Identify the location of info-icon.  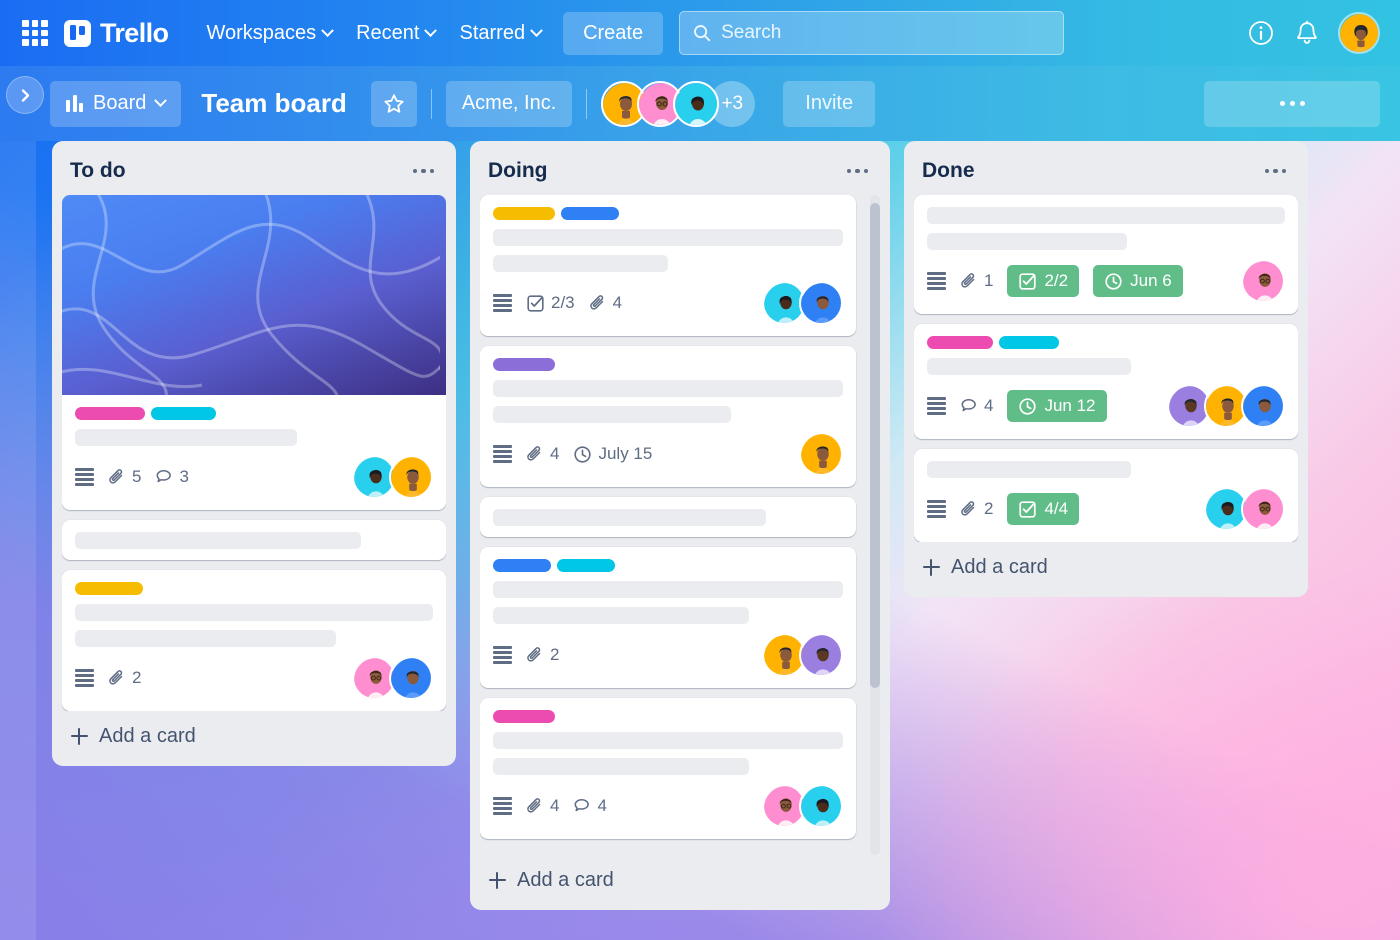
(1261, 33).